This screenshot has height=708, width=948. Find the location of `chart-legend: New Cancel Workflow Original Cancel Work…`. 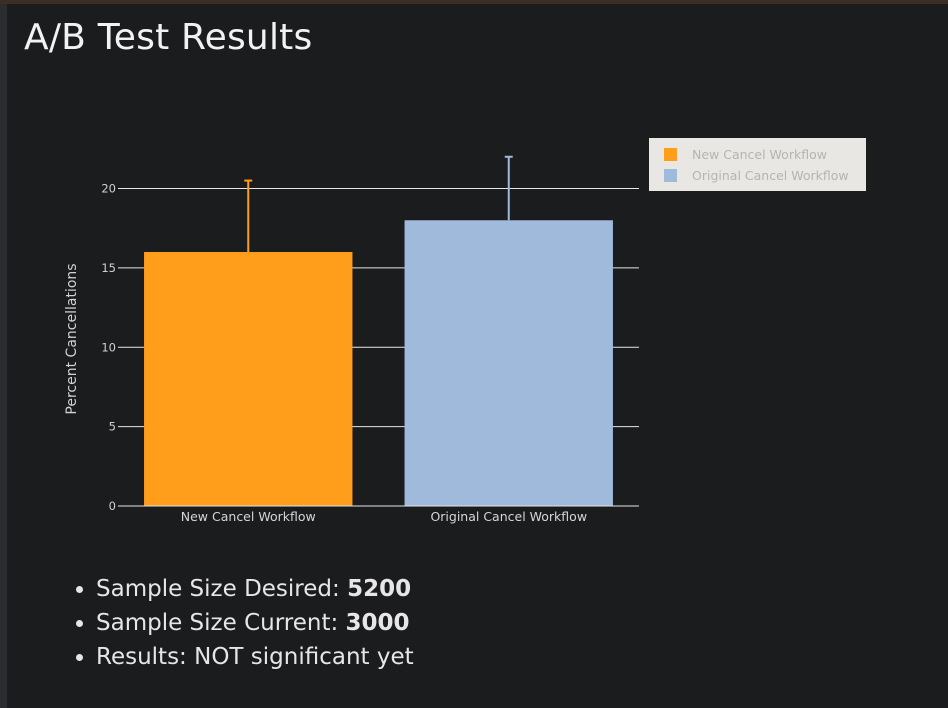

chart-legend: New Cancel Workflow Original Cancel Work… is located at coordinates (757, 164).